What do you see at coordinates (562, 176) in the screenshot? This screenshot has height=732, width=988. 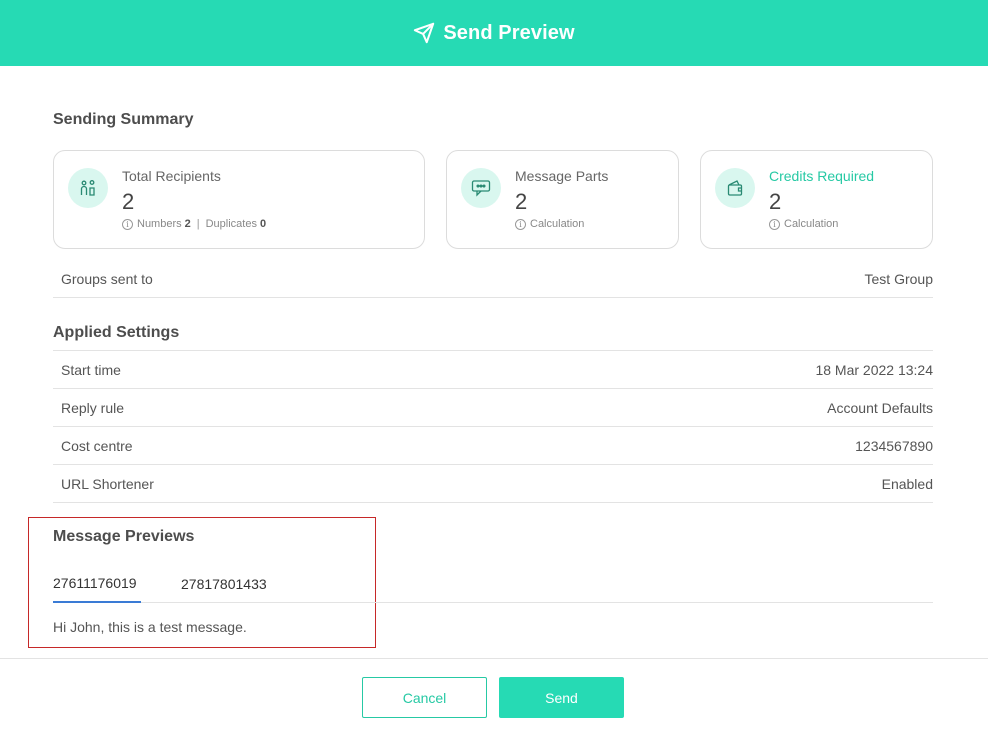 I see `message-parts-label: Message Parts` at bounding box center [562, 176].